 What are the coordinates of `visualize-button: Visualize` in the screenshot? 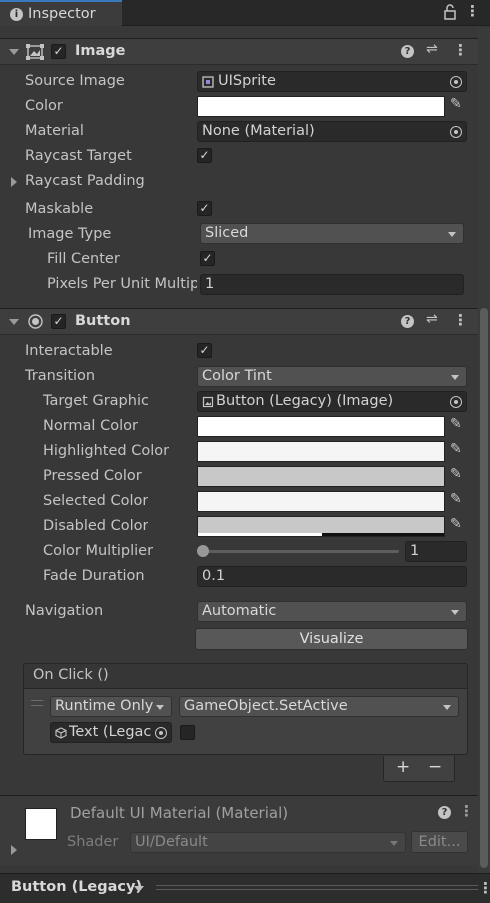 It's located at (331, 639).